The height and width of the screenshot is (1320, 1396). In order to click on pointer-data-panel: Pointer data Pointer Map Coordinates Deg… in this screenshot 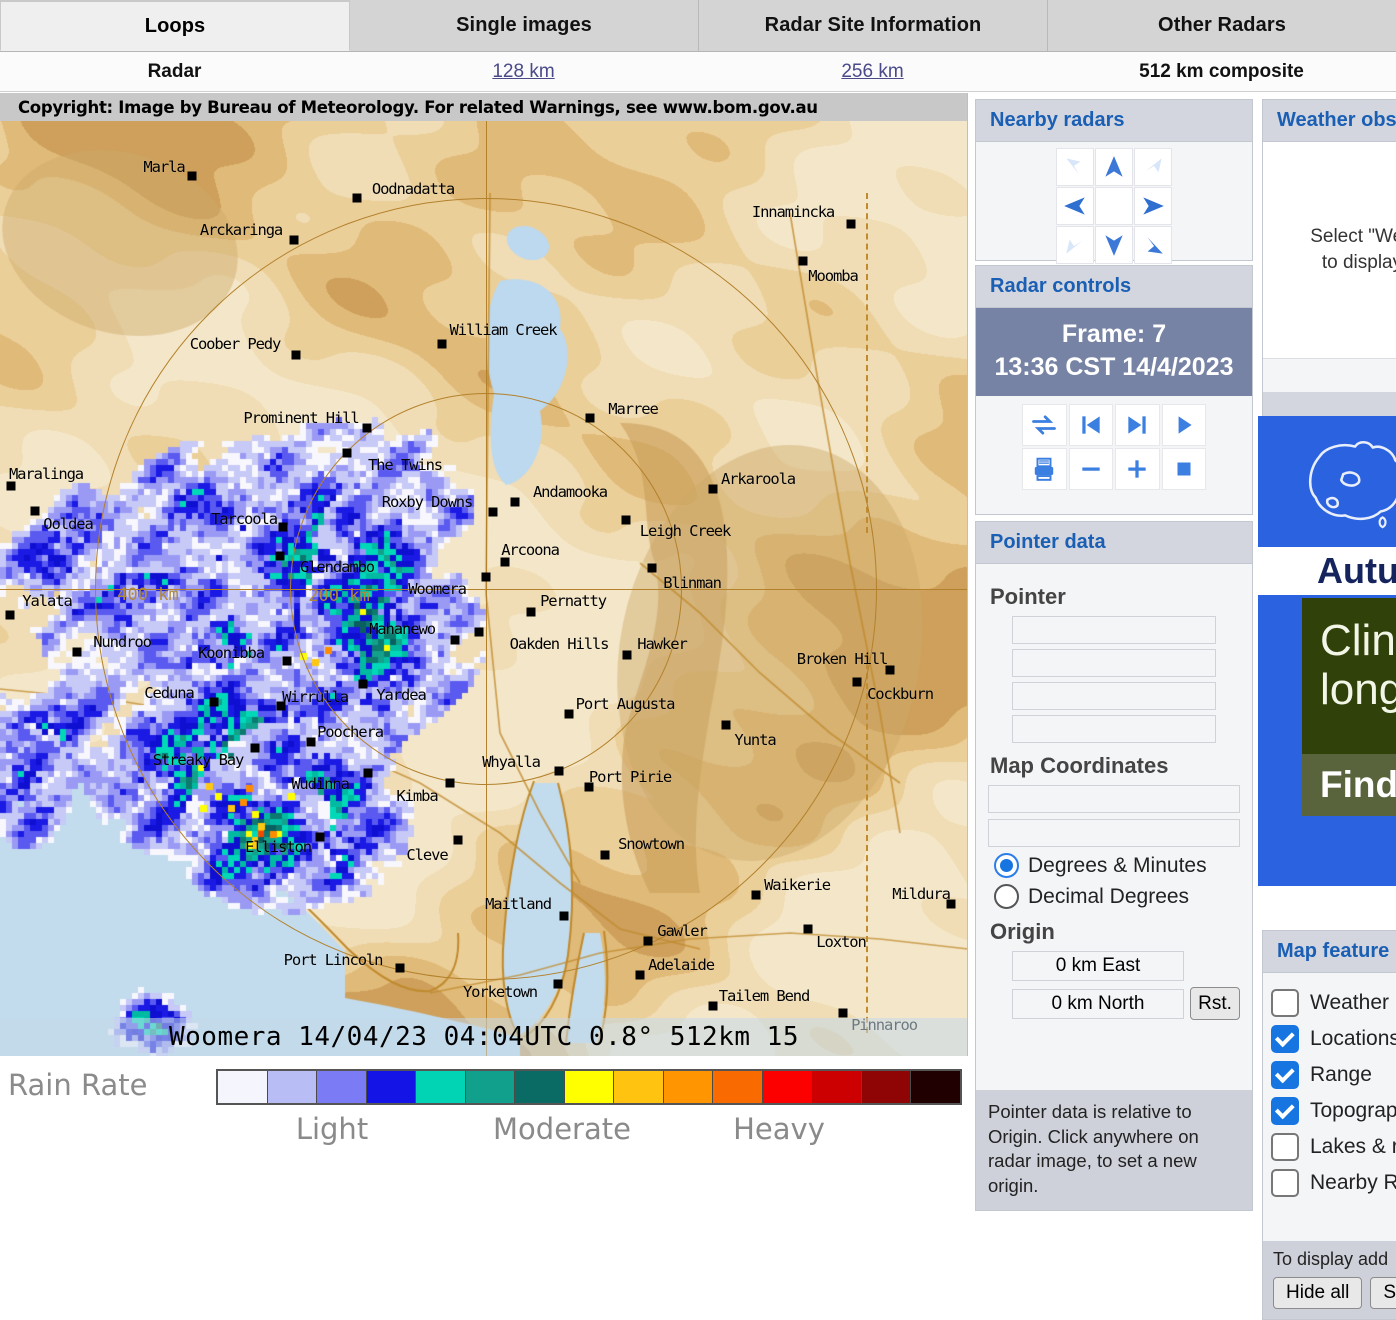, I will do `click(1114, 866)`.